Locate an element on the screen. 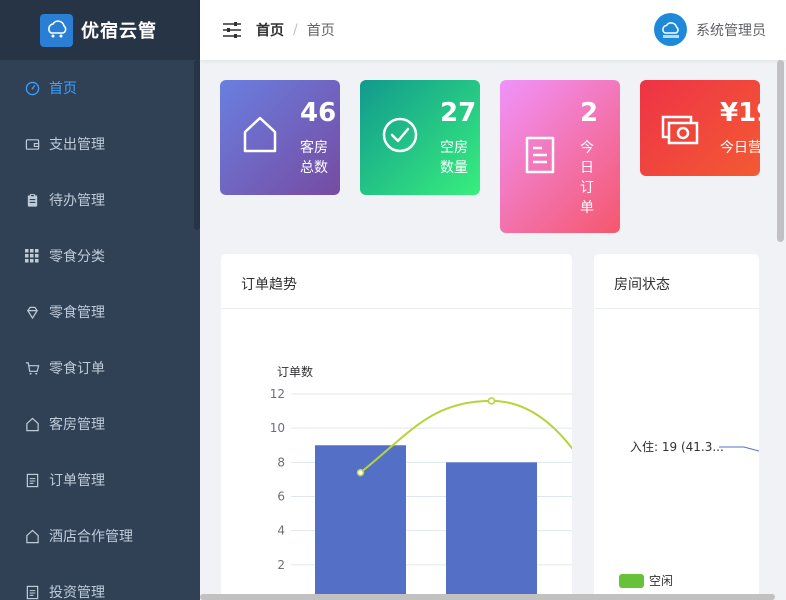 This screenshot has width=786, height=600. stat-value: 2 is located at coordinates (589, 113).